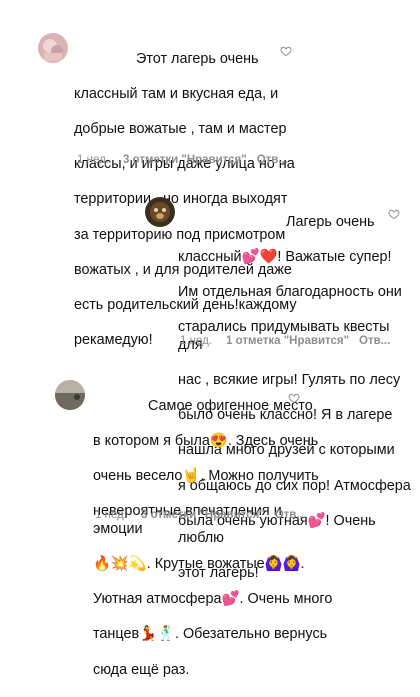 The height and width of the screenshot is (697, 420). What do you see at coordinates (213, 599) in the screenshot?
I see `comment-line: Уютная атмосфера💕. Очень много` at bounding box center [213, 599].